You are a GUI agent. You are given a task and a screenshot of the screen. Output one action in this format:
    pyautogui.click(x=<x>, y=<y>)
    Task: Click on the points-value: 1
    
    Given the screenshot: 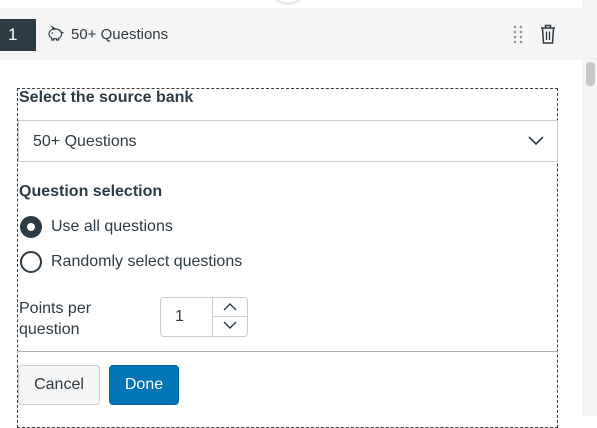 What is the action you would take?
    pyautogui.click(x=179, y=317)
    